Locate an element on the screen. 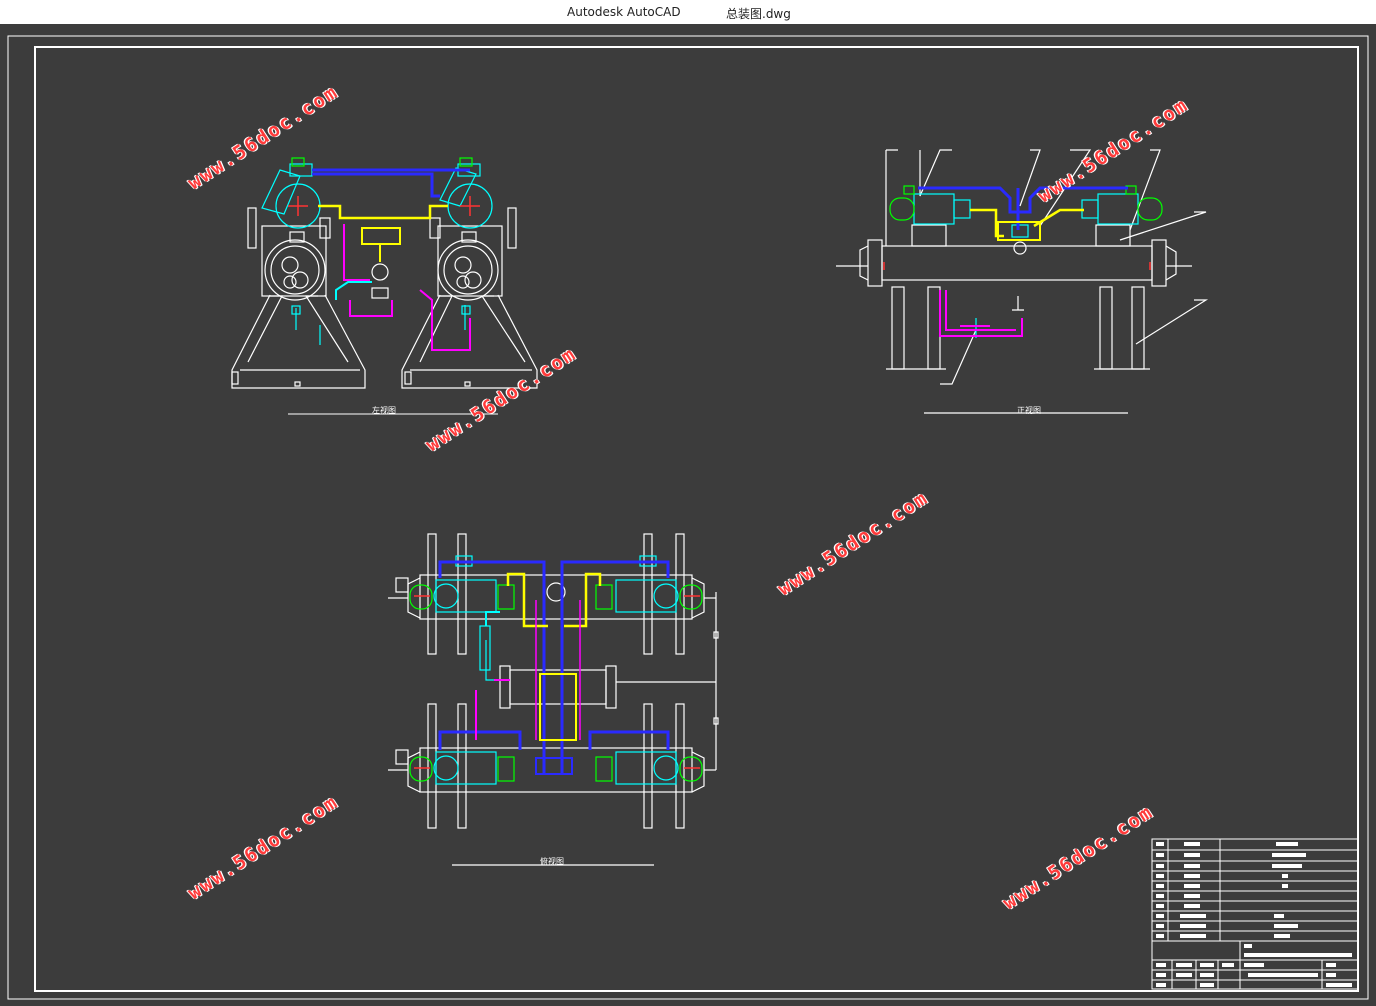  app-title: Autodesk AutoCAD is located at coordinates (624, 12).